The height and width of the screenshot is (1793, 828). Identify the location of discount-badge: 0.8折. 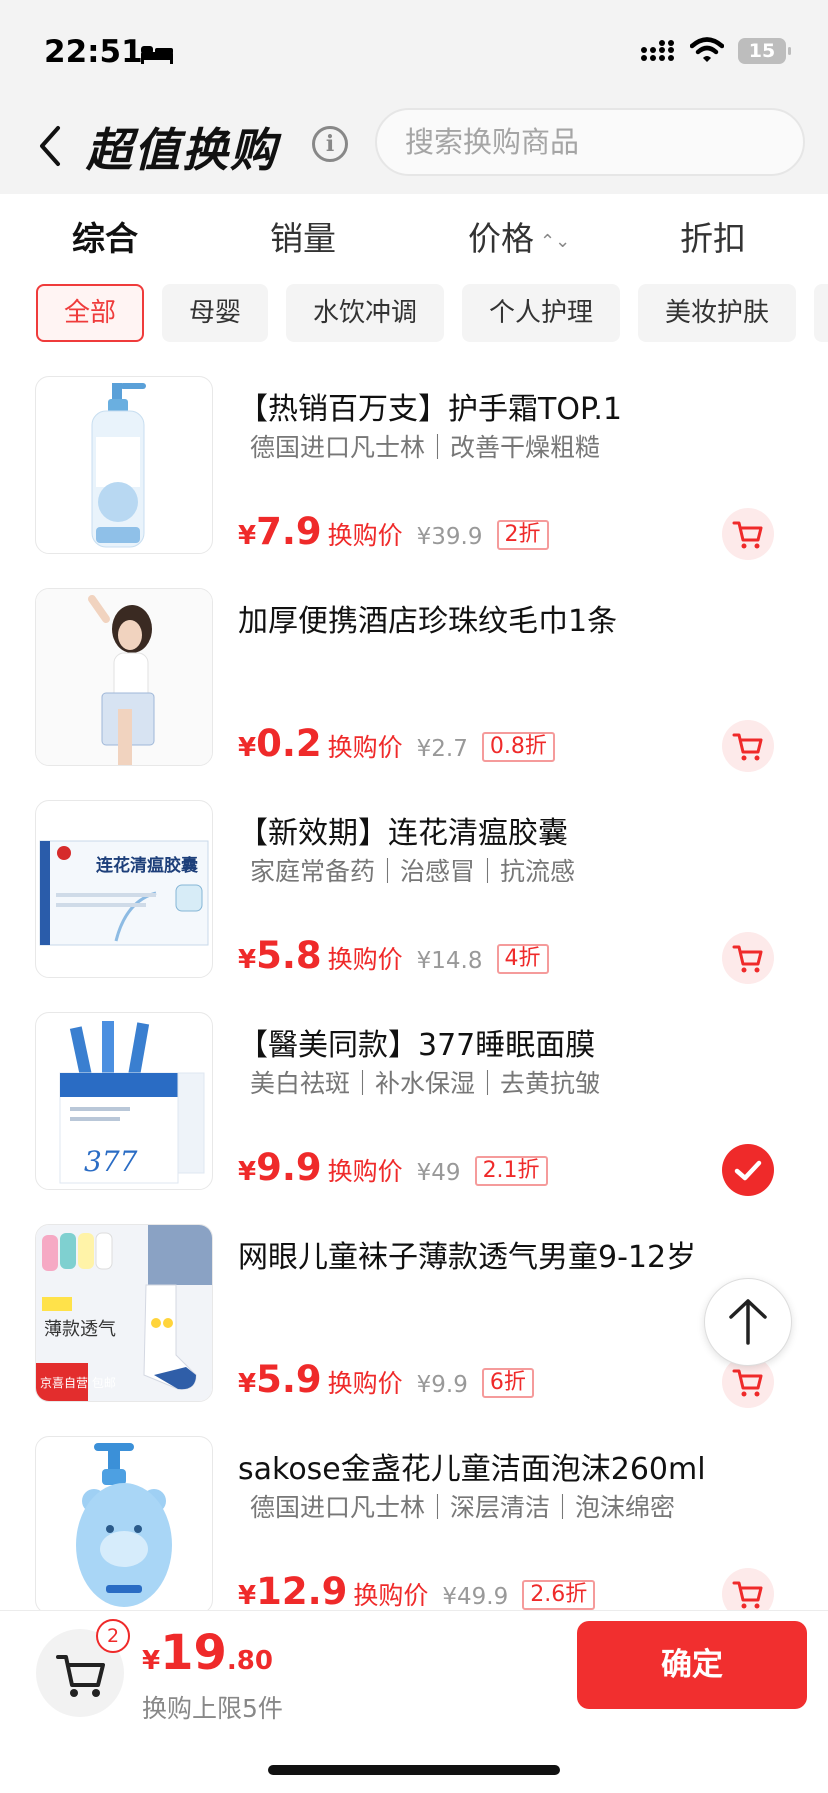
(518, 747).